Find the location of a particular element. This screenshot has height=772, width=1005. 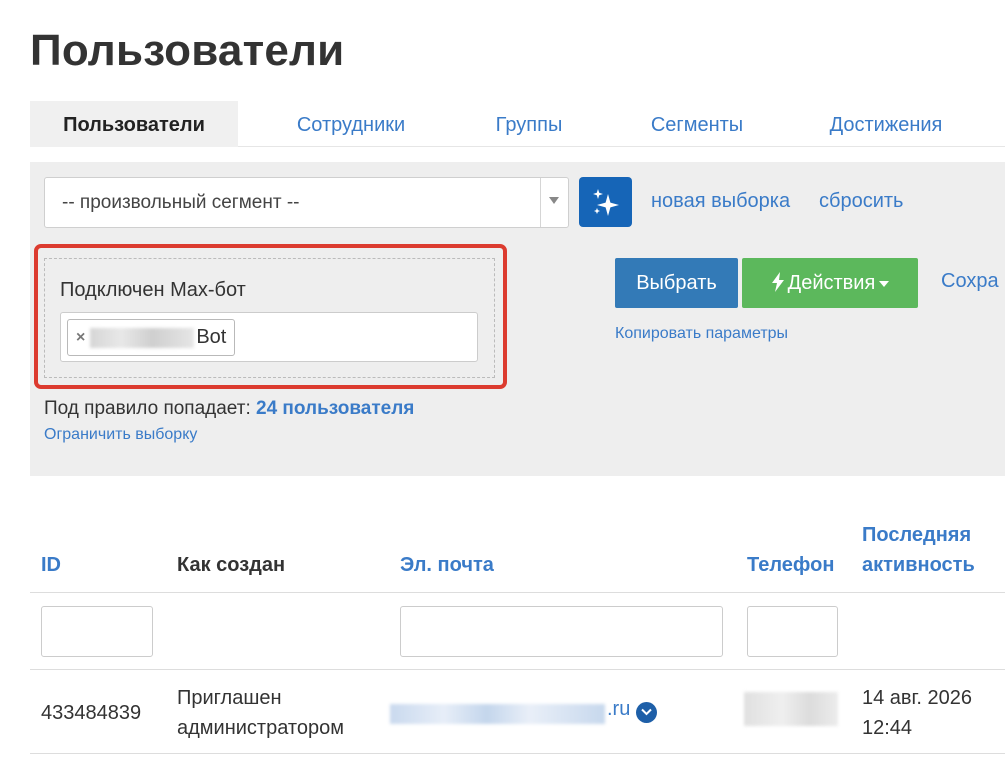

created-line1: Приглашен is located at coordinates (229, 698).